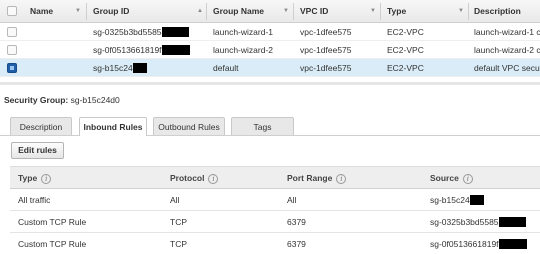 The width and height of the screenshot is (540, 254). I want to click on column-header-source: Source i, so click(451, 178).